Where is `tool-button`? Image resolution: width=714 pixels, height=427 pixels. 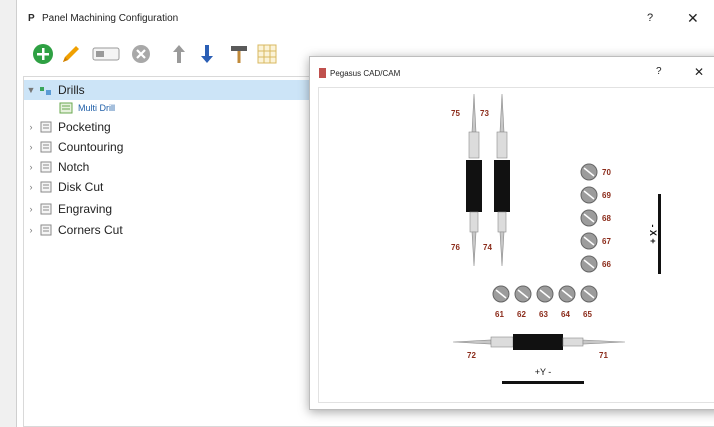 tool-button is located at coordinates (239, 54).